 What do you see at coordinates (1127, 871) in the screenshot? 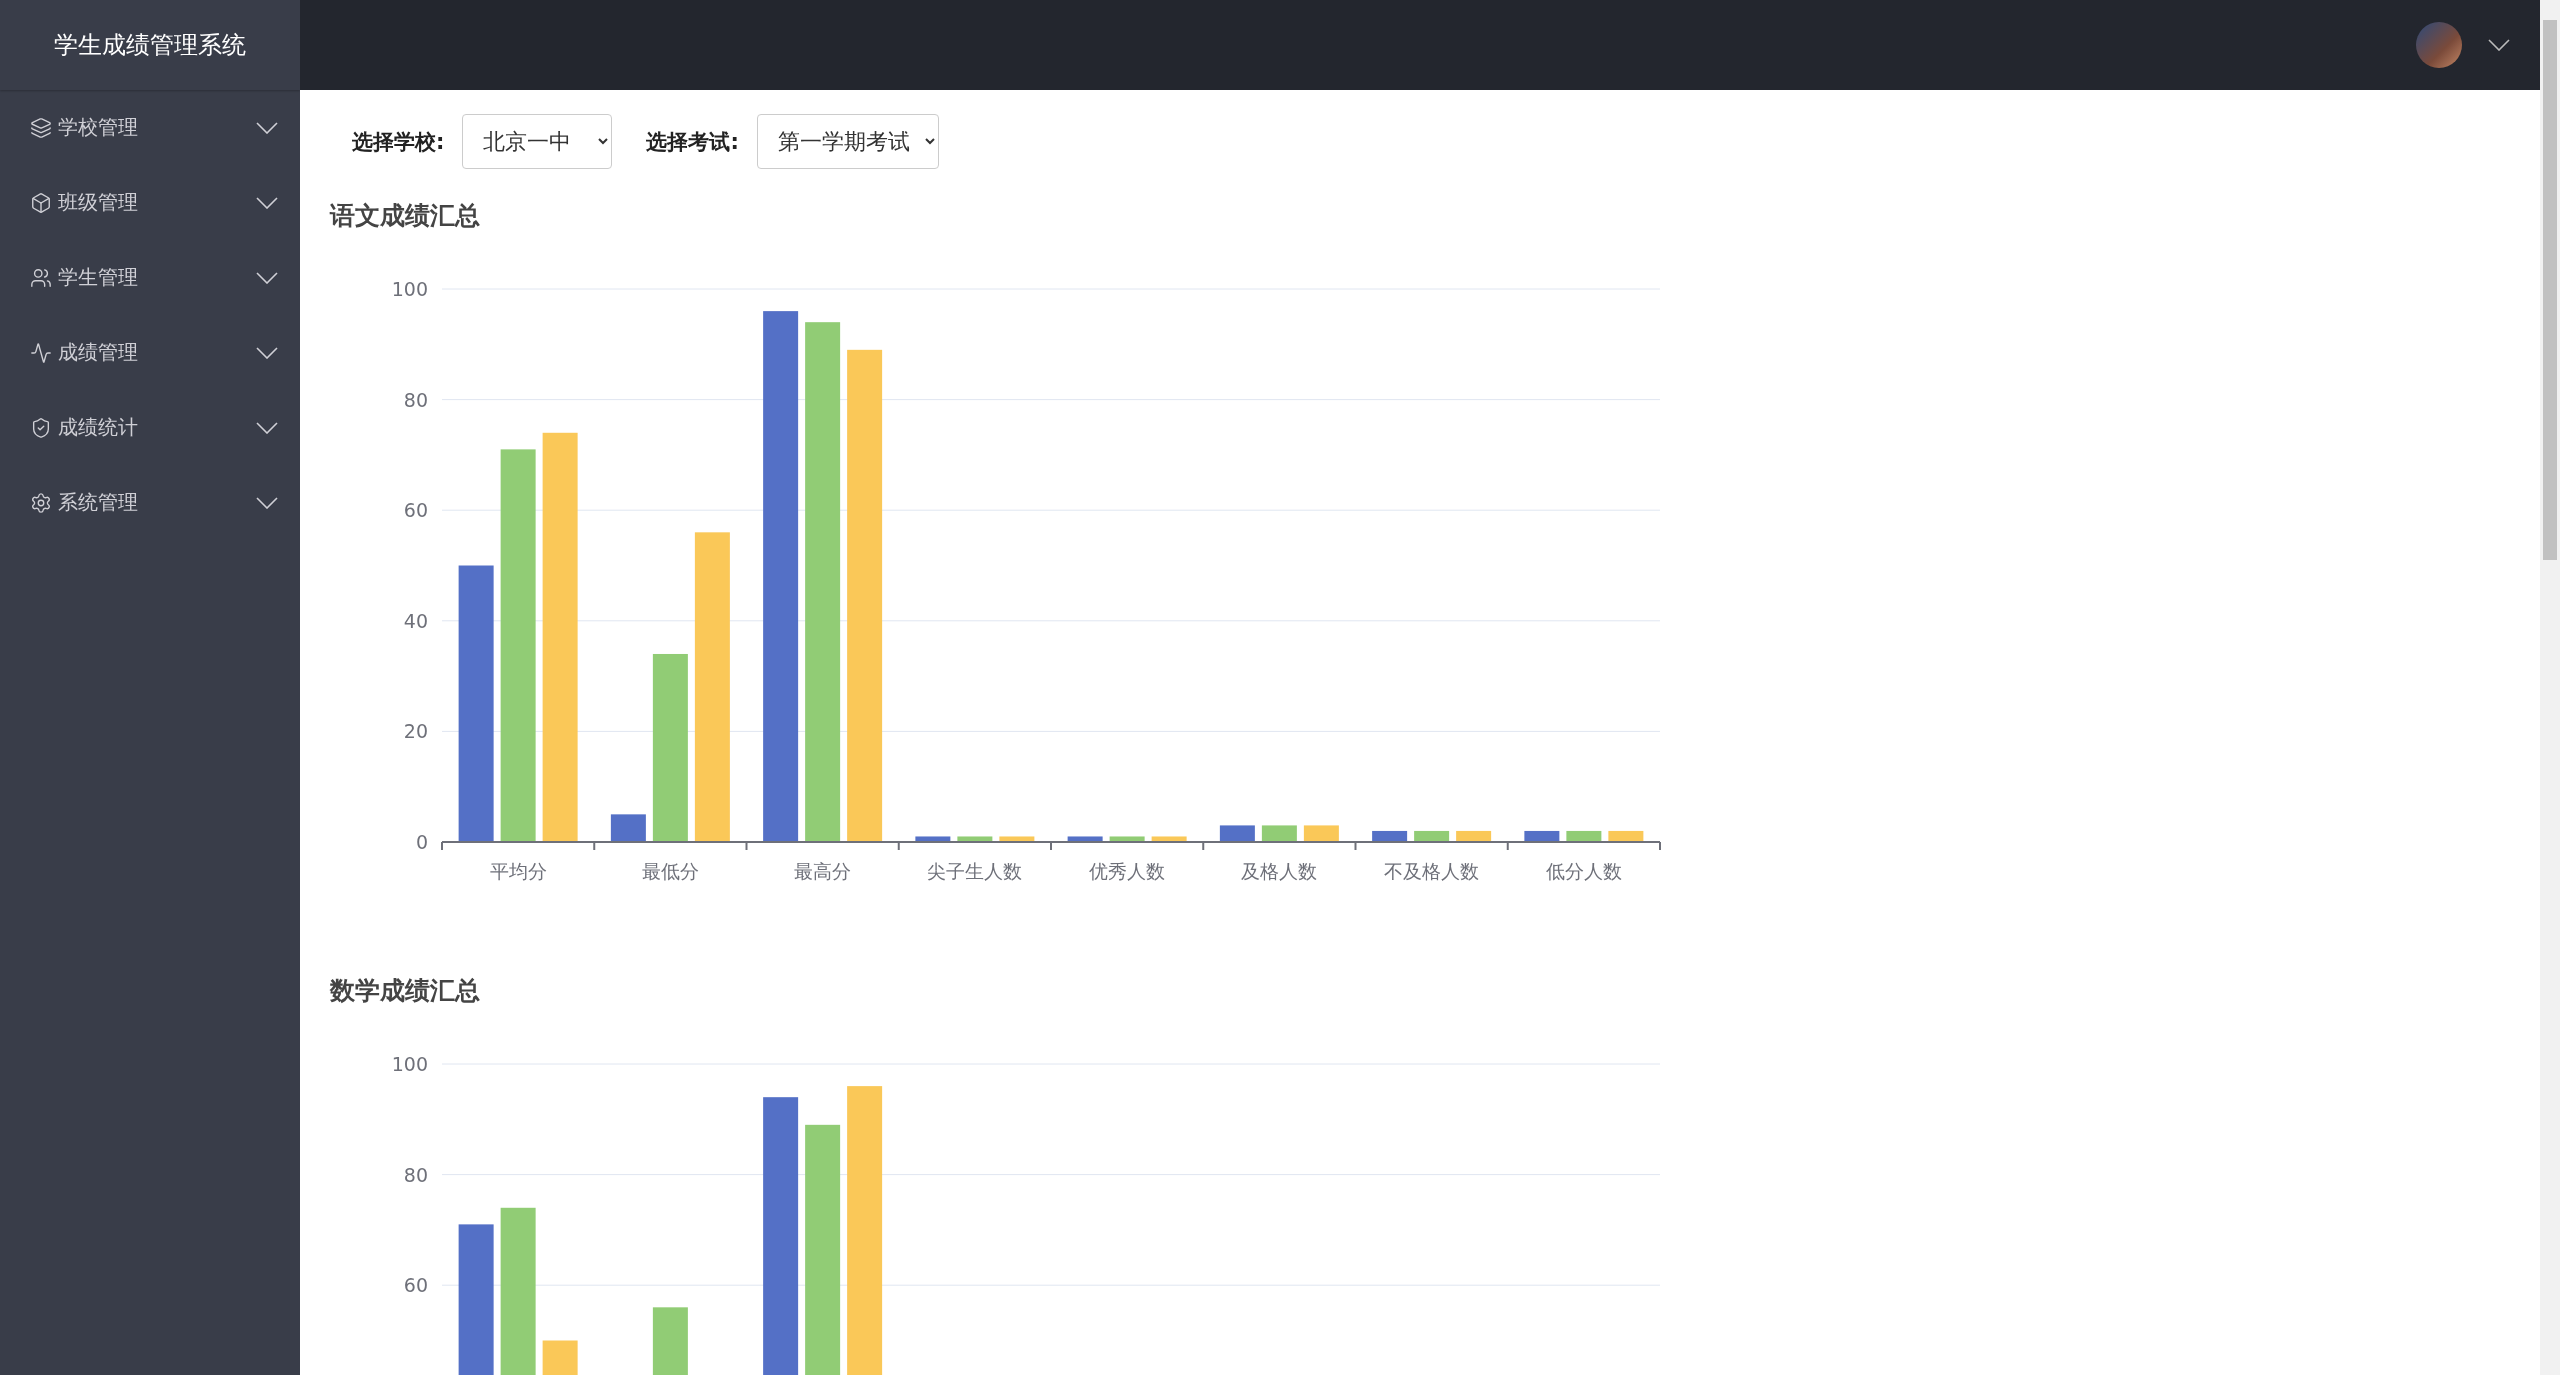
I see `x-axis-label: 优秀人数` at bounding box center [1127, 871].